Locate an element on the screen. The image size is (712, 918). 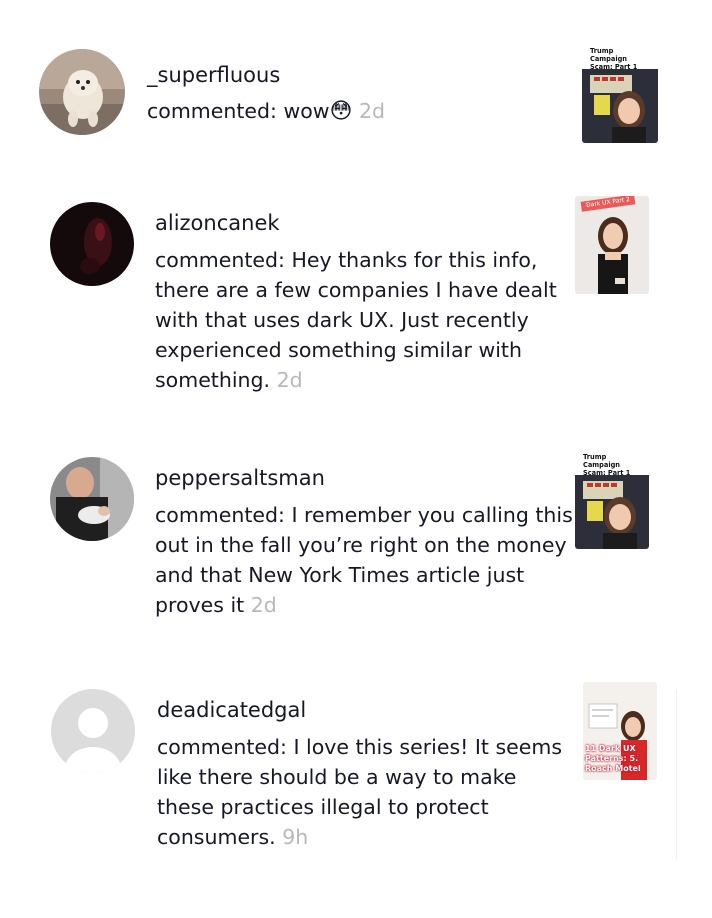
video-thumbnail: 11 Dark UX Patterns: 5. Roach Motel is located at coordinates (620, 731).